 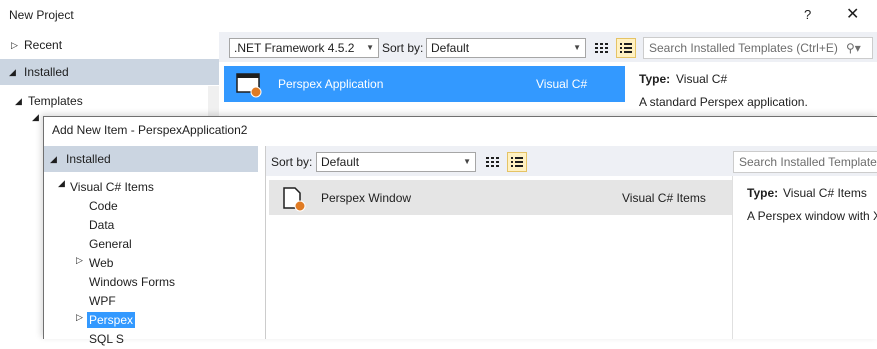 I want to click on tree-item-windows-forms: Windows Forms, so click(x=132, y=282).